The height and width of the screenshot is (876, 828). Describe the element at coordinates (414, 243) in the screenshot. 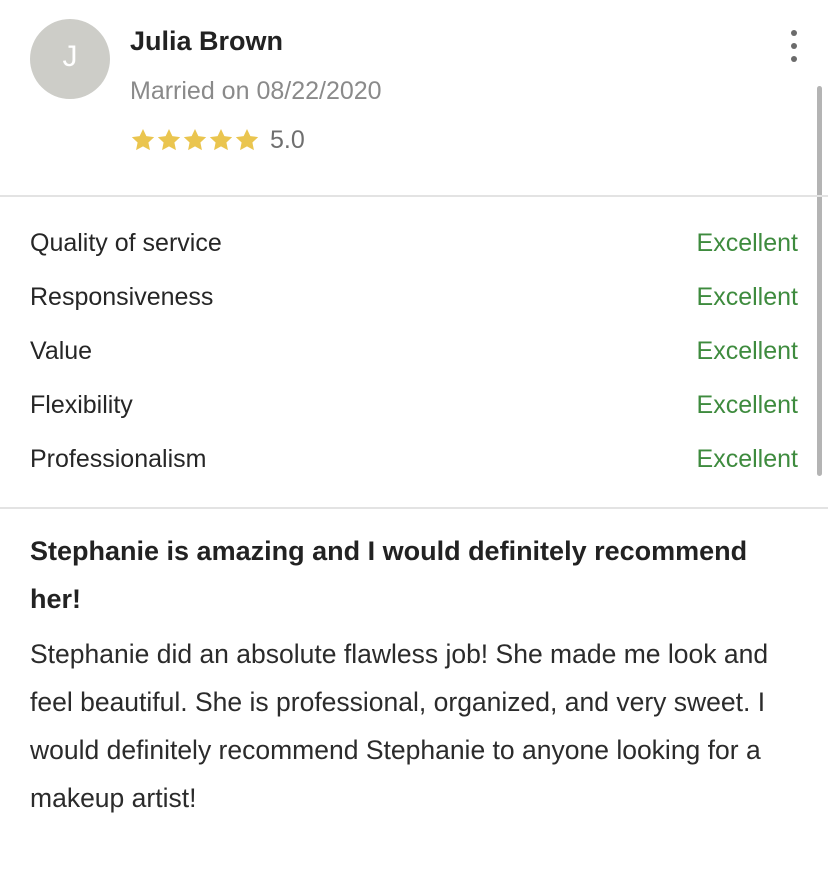

I see `rating-row: Quality of service Excellent` at that location.